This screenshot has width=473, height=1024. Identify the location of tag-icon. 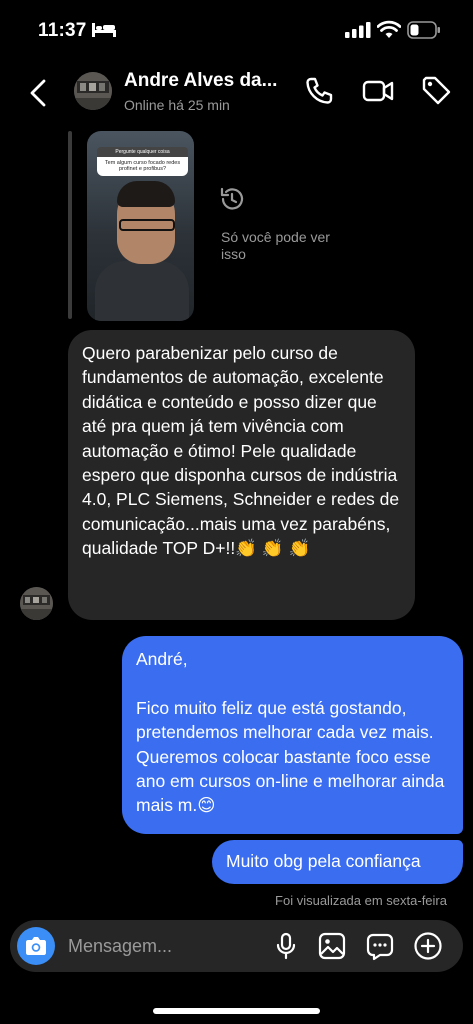
(436, 90).